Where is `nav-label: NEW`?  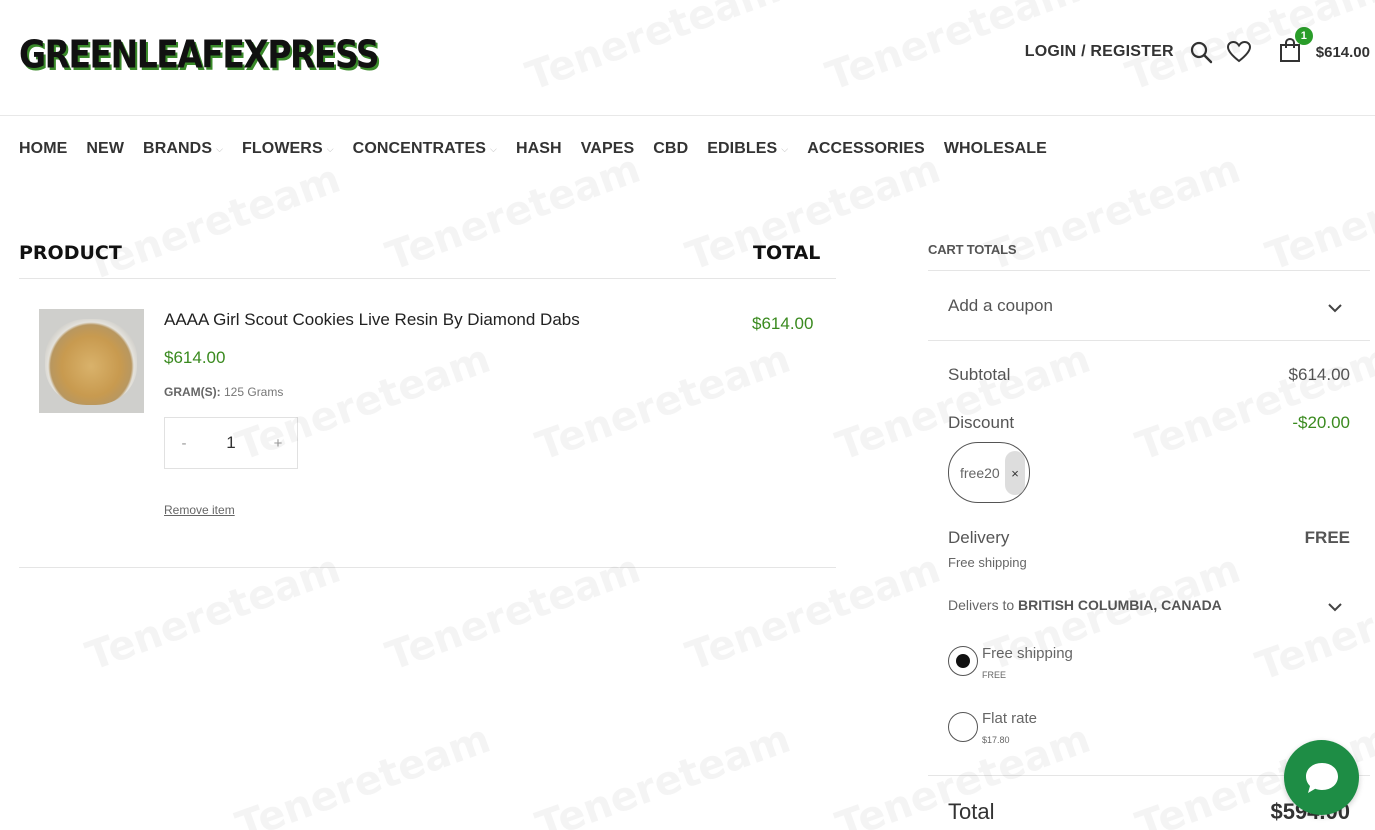 nav-label: NEW is located at coordinates (105, 148).